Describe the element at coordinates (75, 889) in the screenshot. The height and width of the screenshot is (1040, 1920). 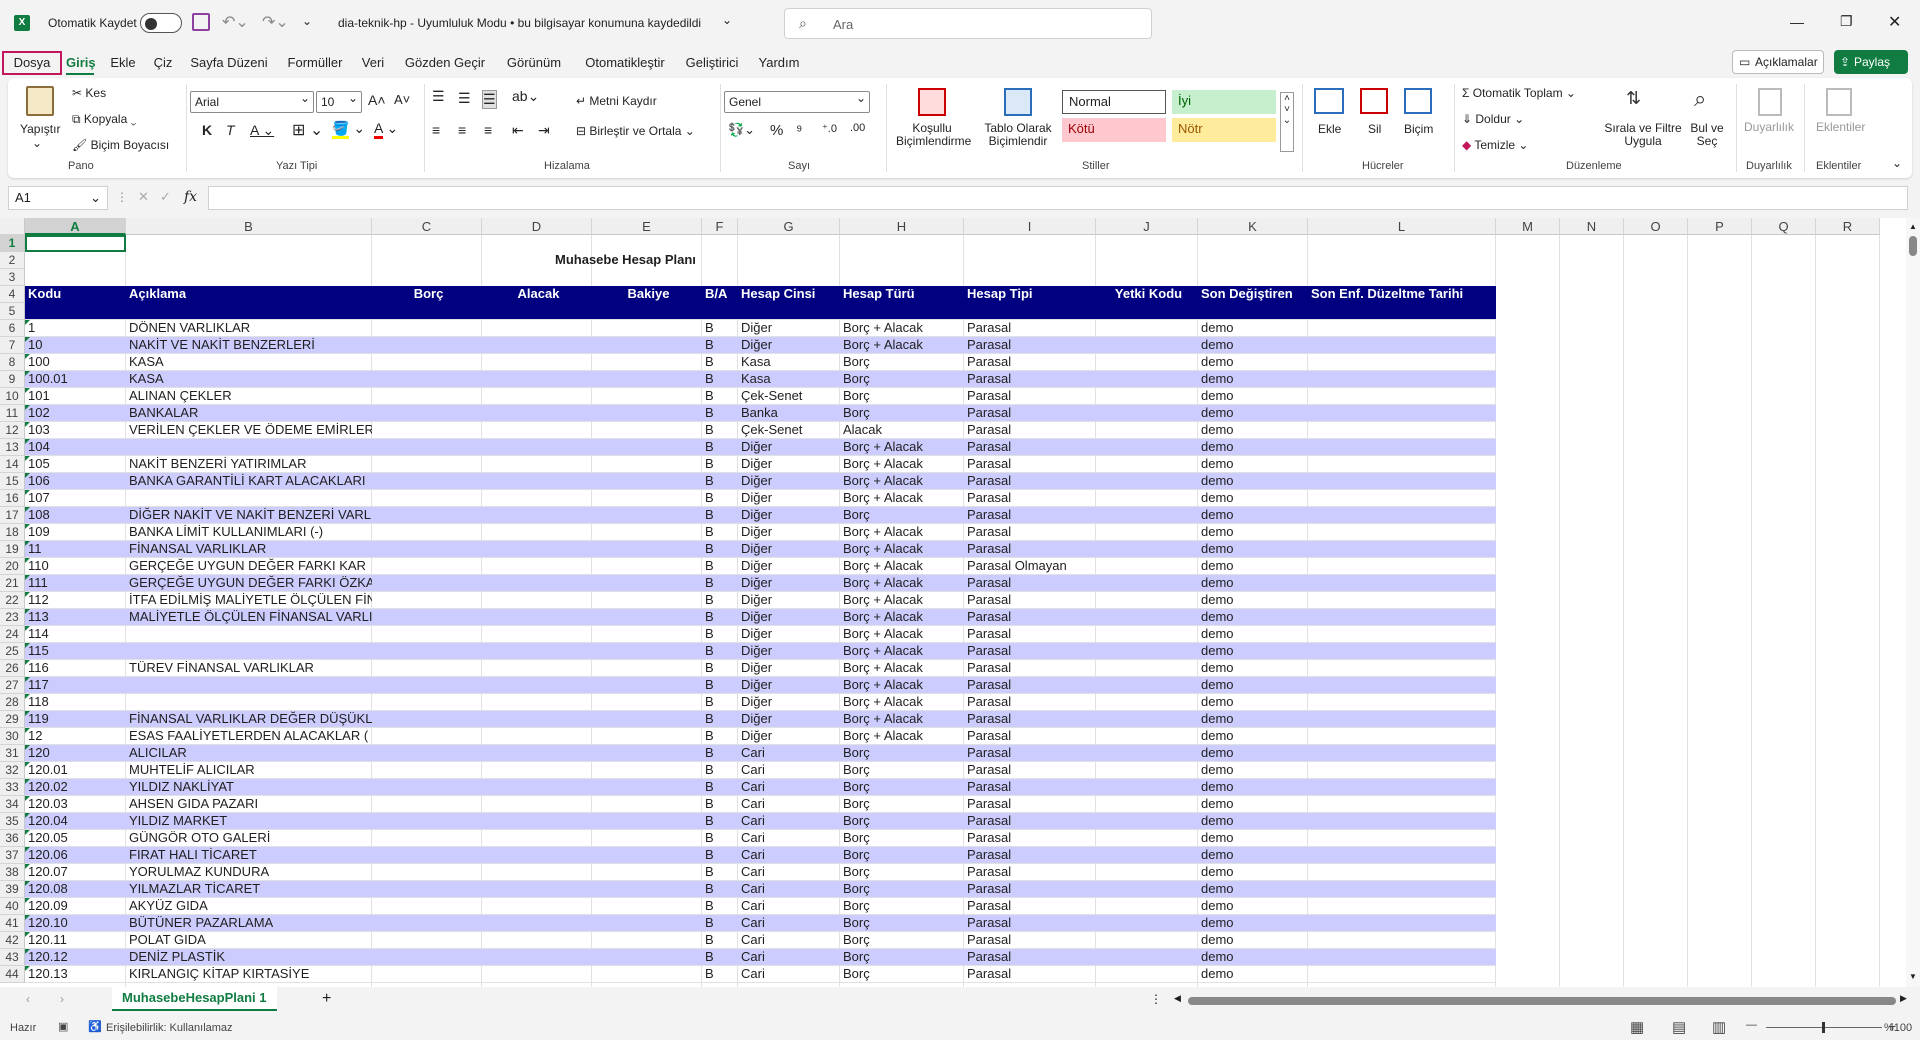
I see `table-cell: 120.08` at that location.